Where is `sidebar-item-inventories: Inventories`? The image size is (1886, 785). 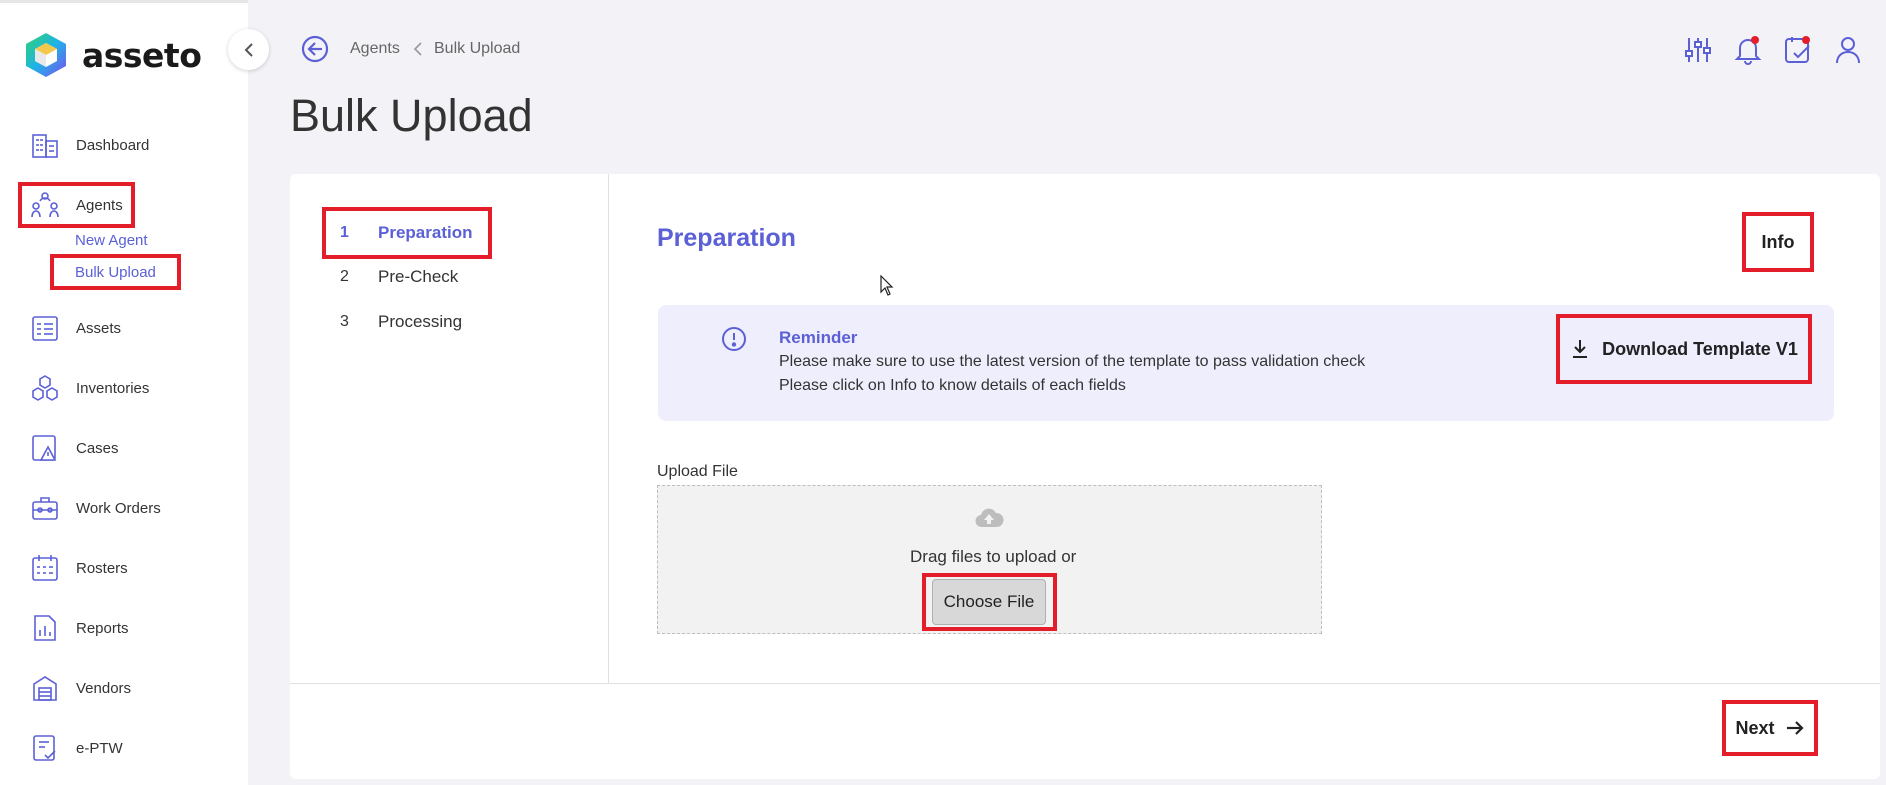
sidebar-item-inventories: Inventories is located at coordinates (89, 388).